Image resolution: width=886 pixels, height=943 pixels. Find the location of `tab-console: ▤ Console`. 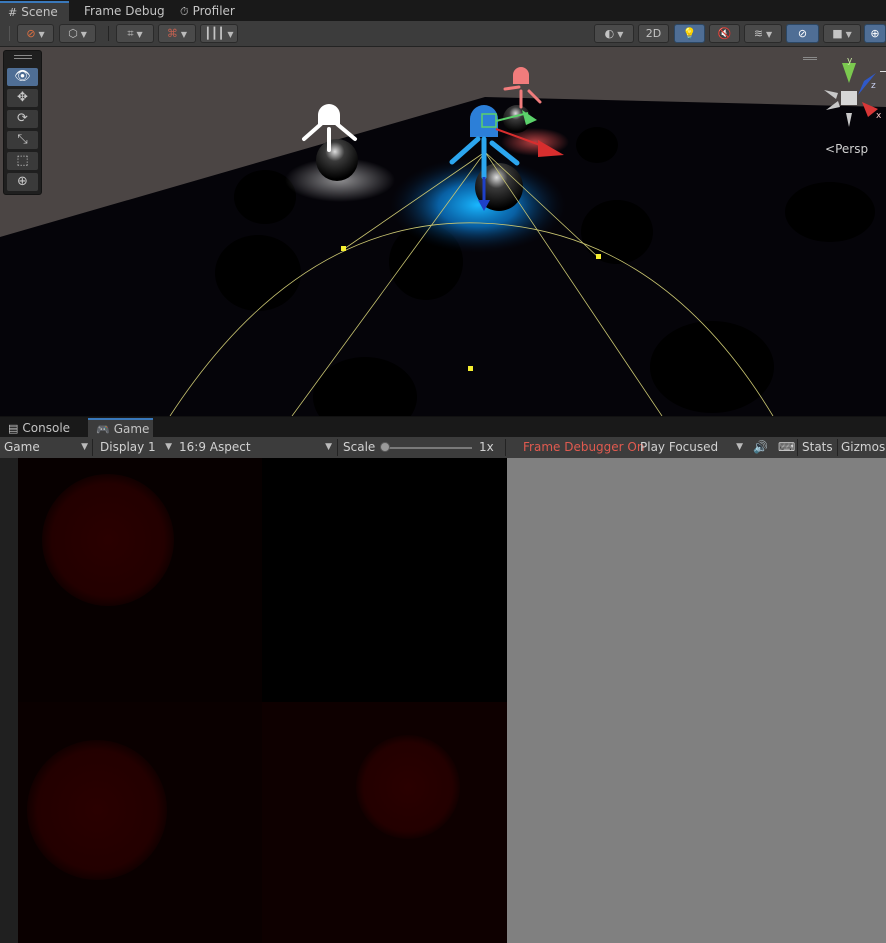

tab-console: ▤ Console is located at coordinates (39, 428).